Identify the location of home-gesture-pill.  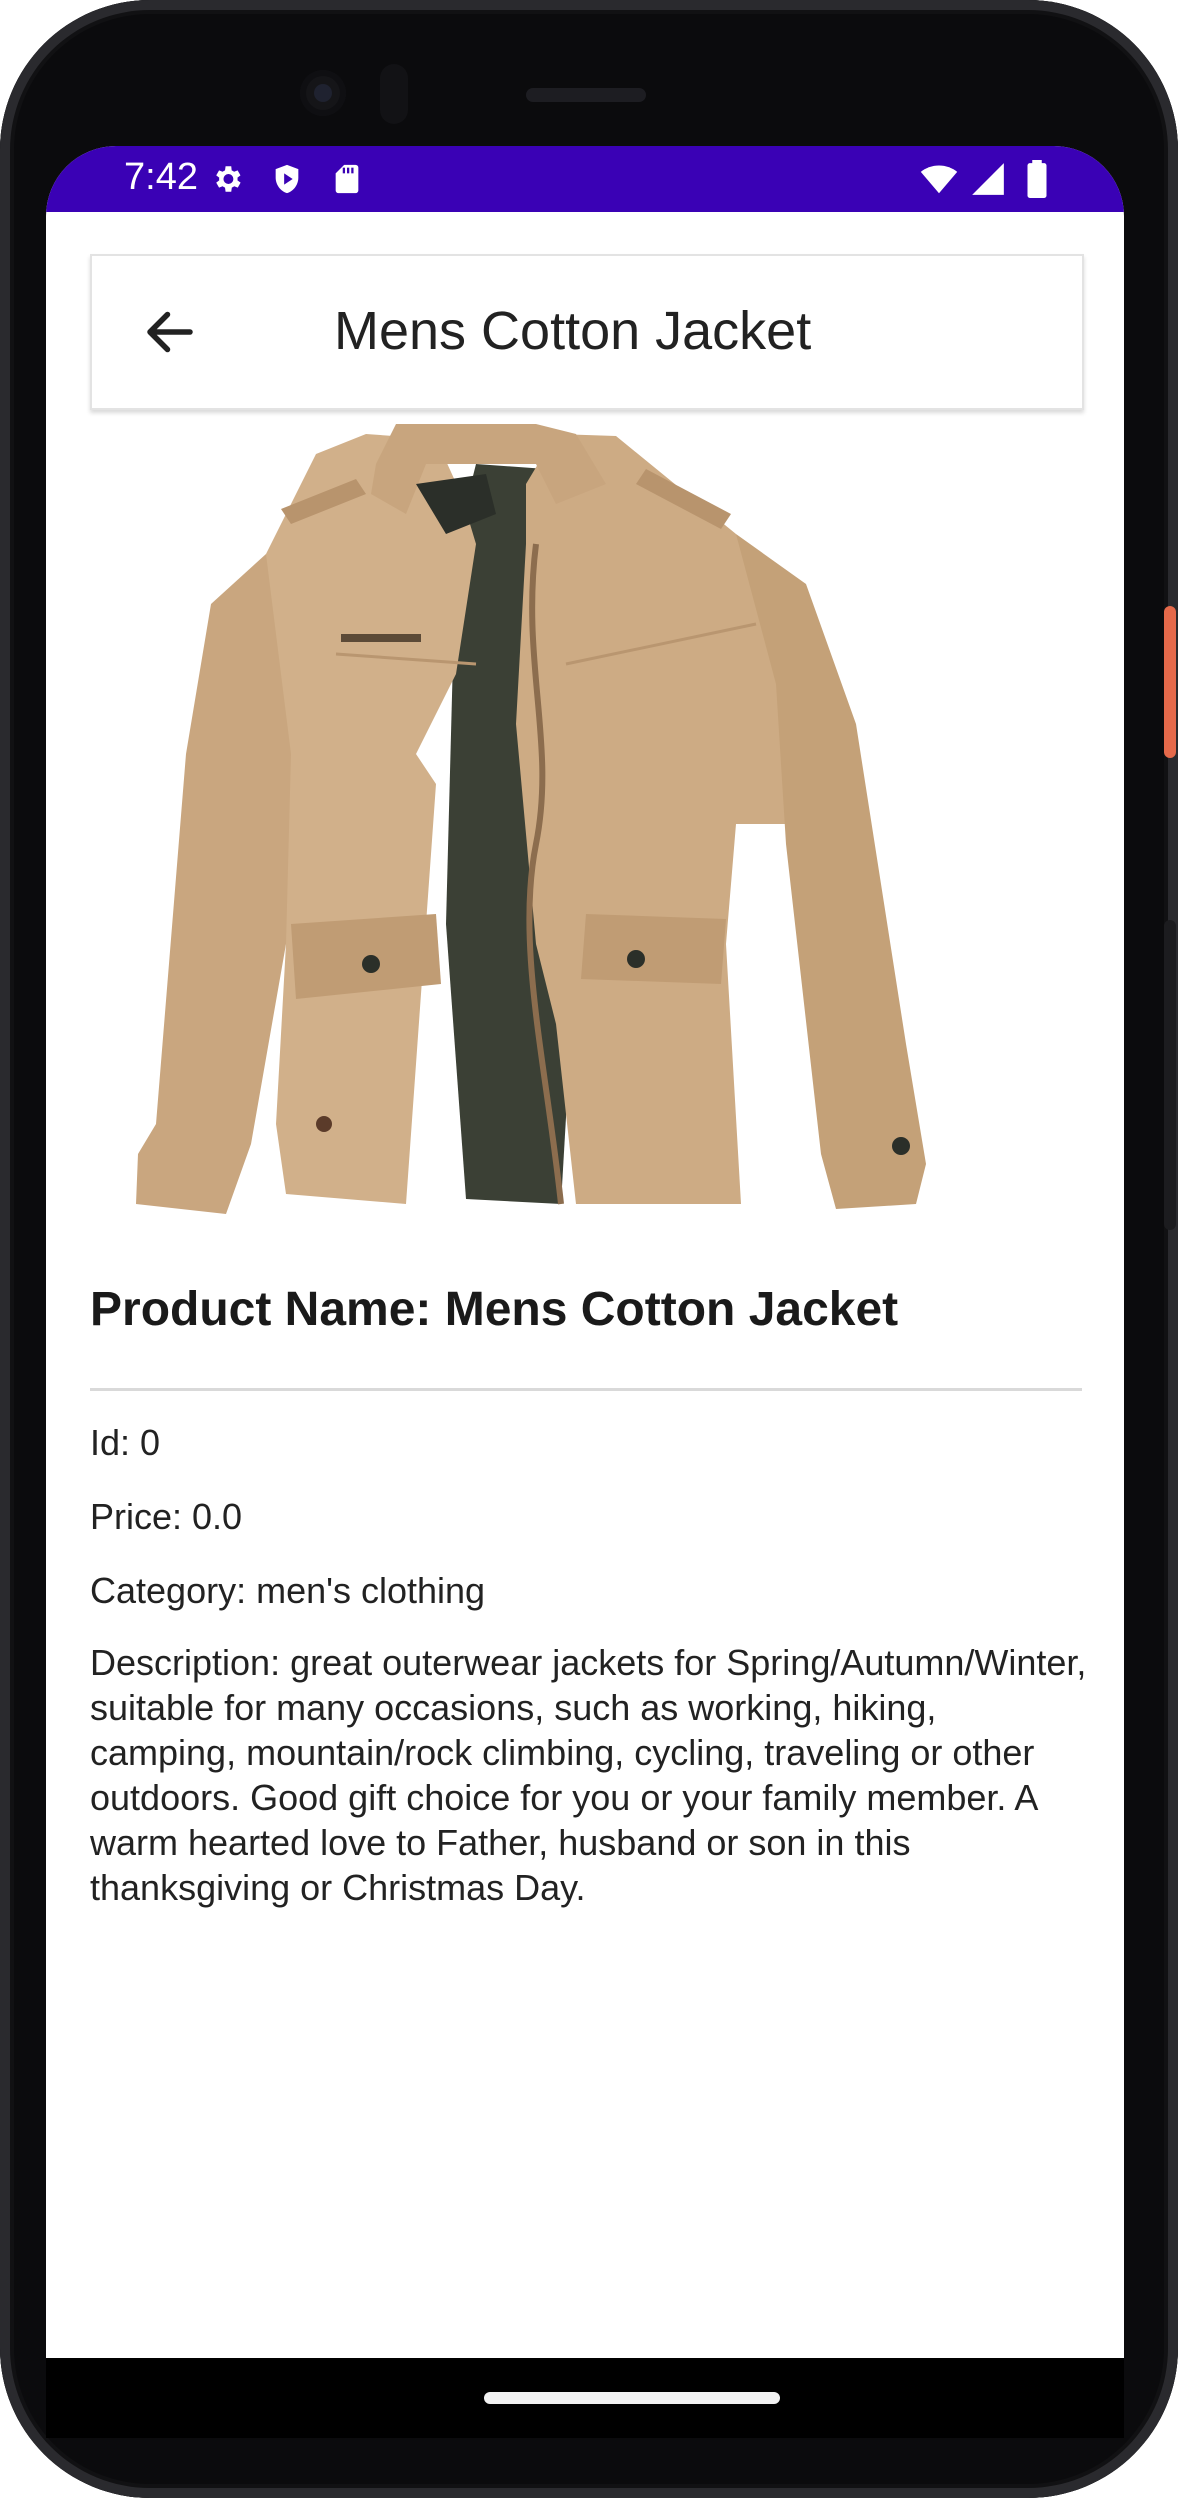
(632, 2398).